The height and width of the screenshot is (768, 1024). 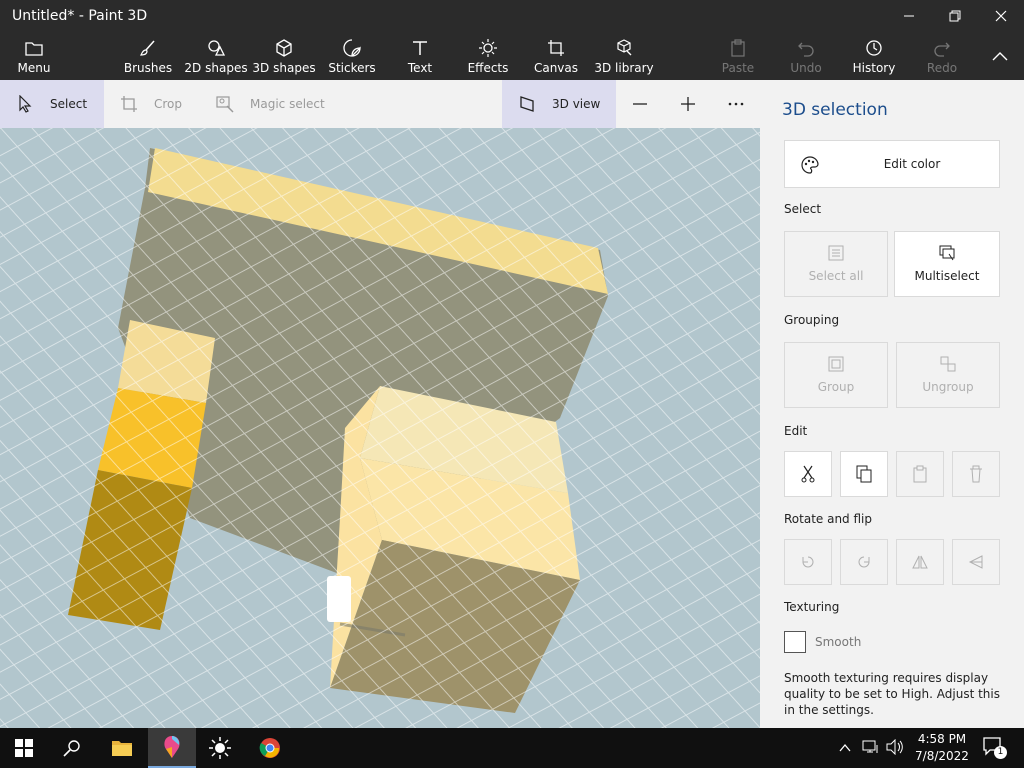 I want to click on redo-button: Redo, so click(x=942, y=56).